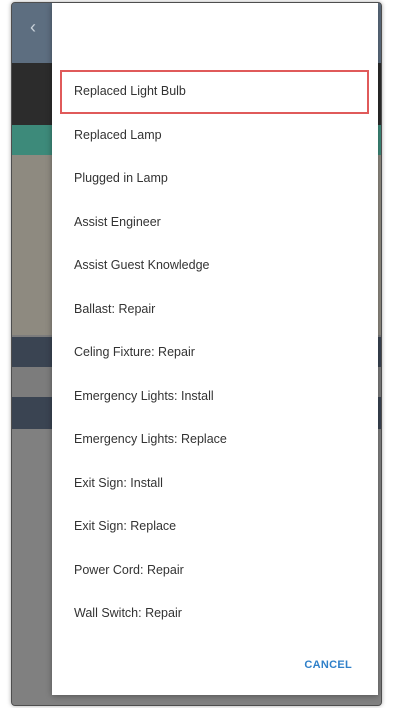 This screenshot has width=393, height=708. Describe the element at coordinates (215, 136) in the screenshot. I see `option-item: Replaced Lamp` at that location.